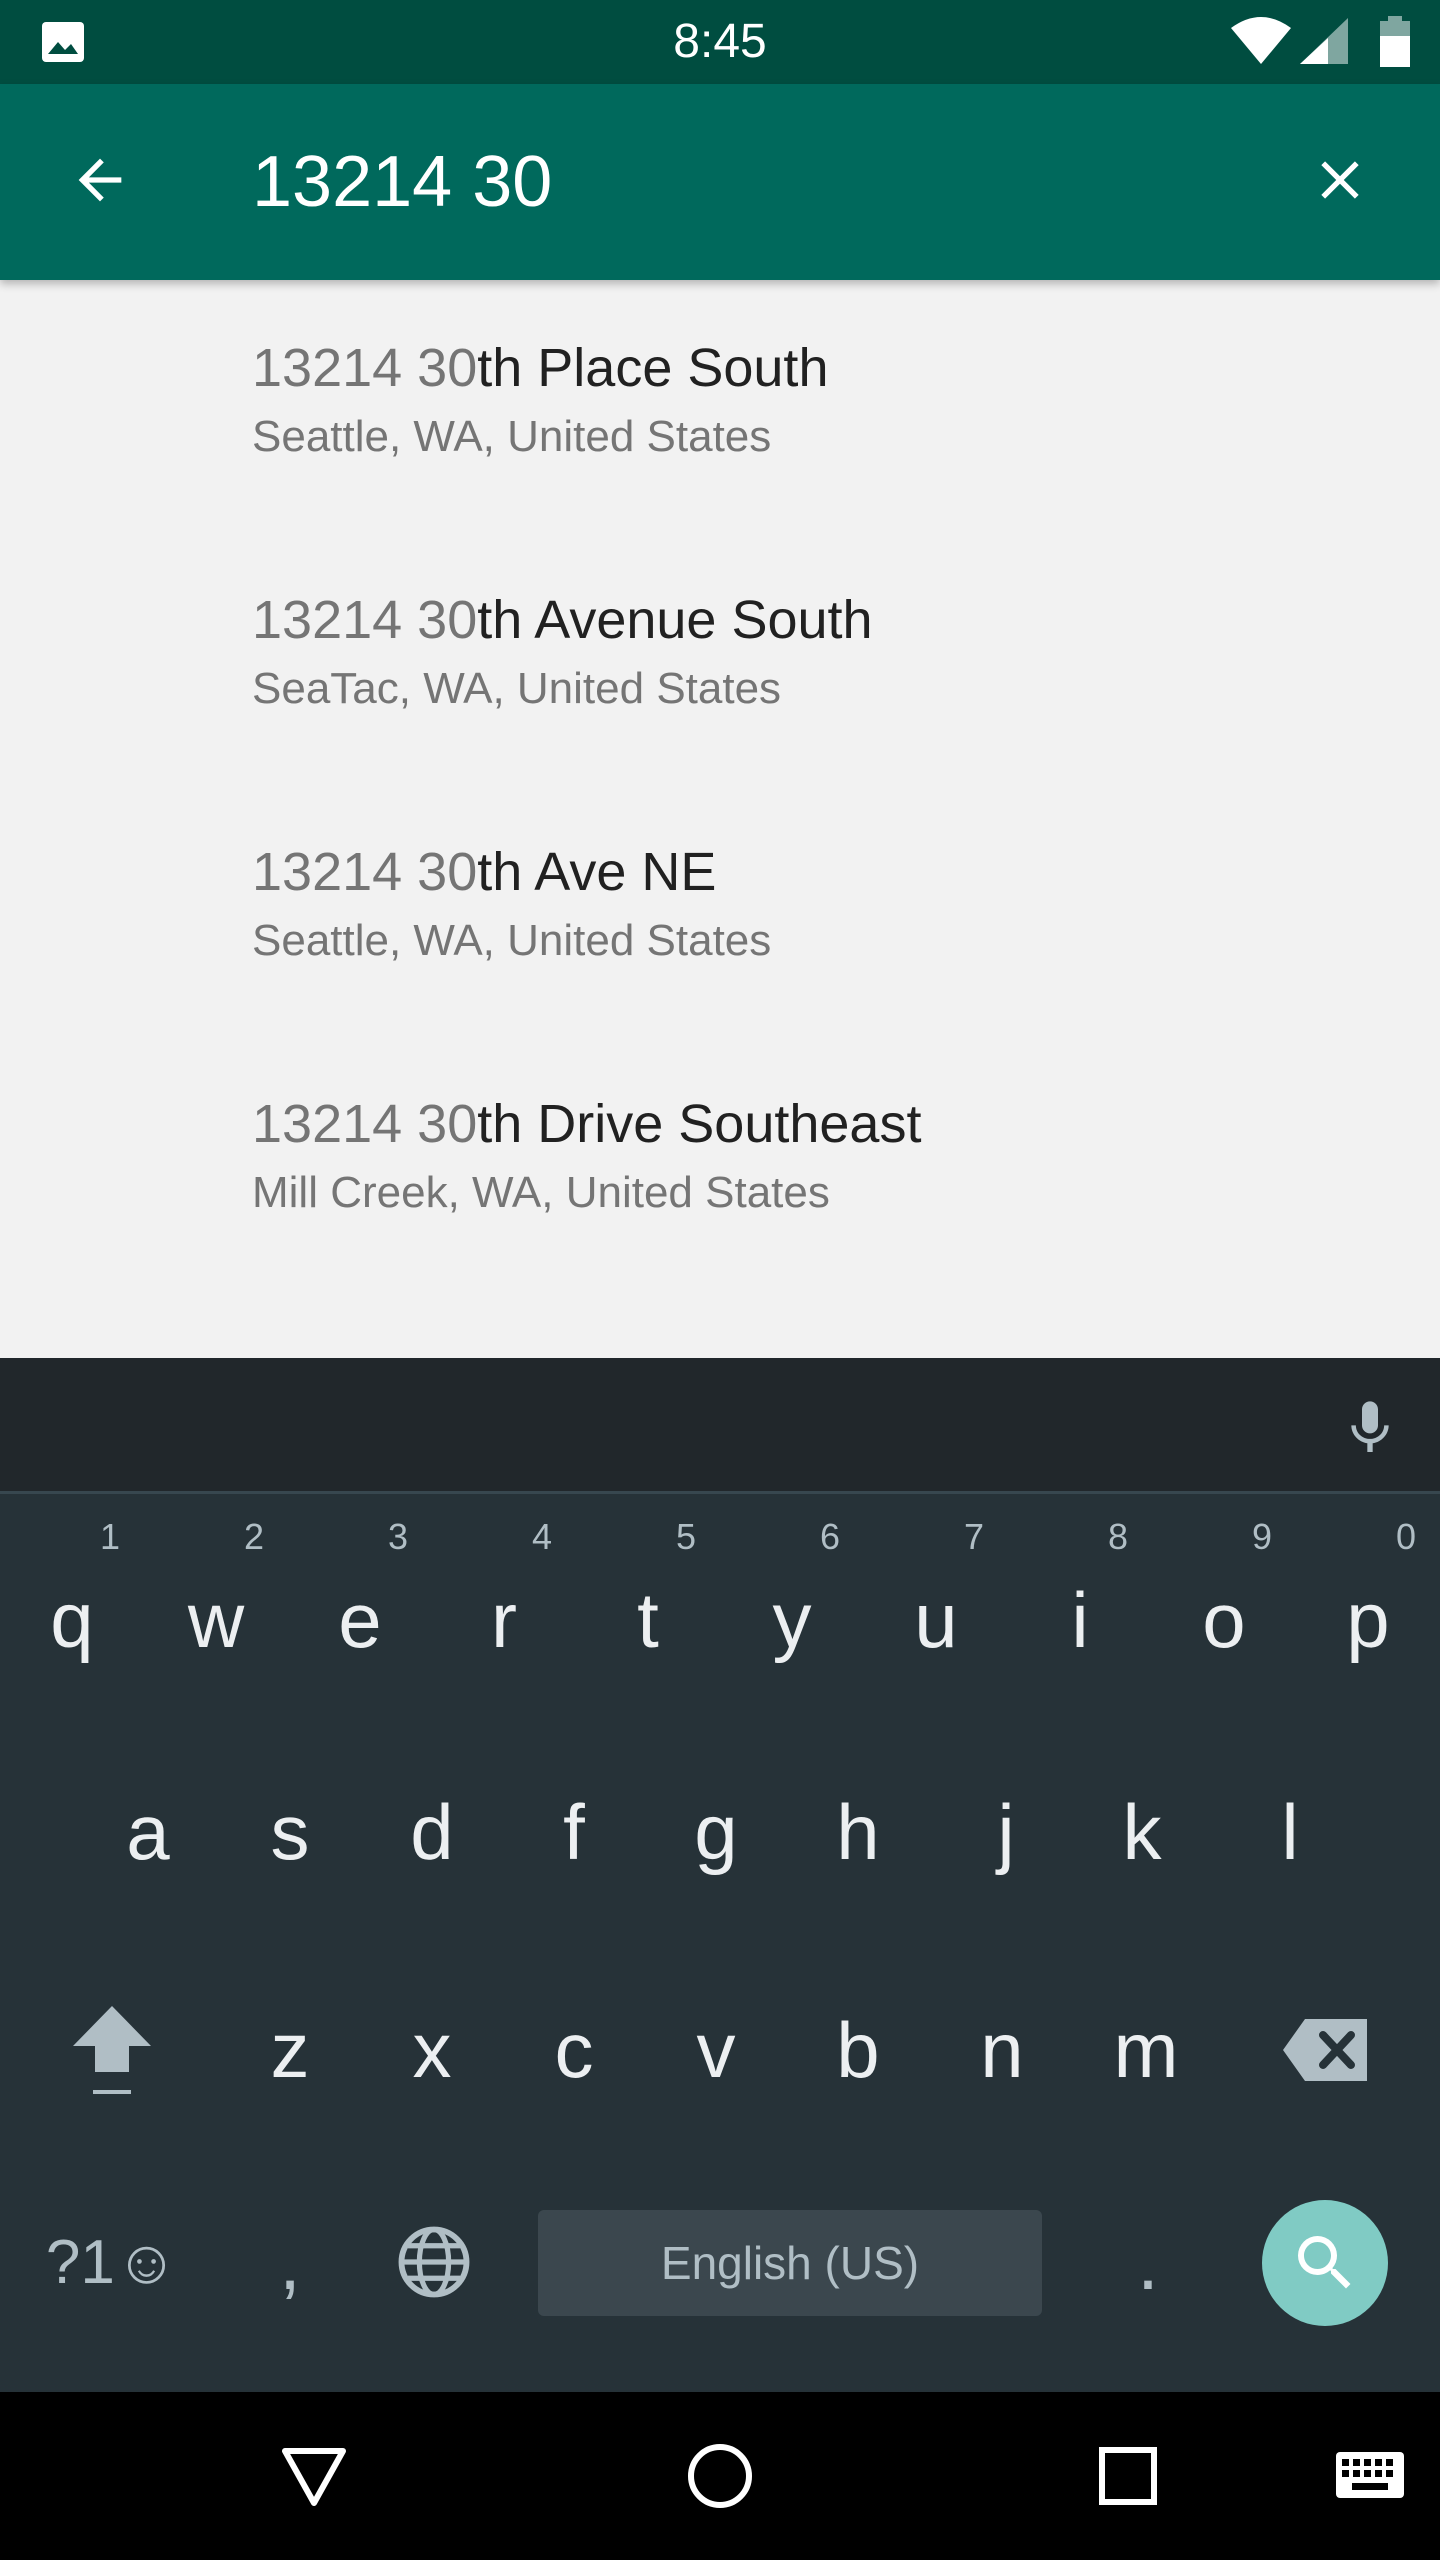  Describe the element at coordinates (290, 1832) in the screenshot. I see `key-s: s` at that location.